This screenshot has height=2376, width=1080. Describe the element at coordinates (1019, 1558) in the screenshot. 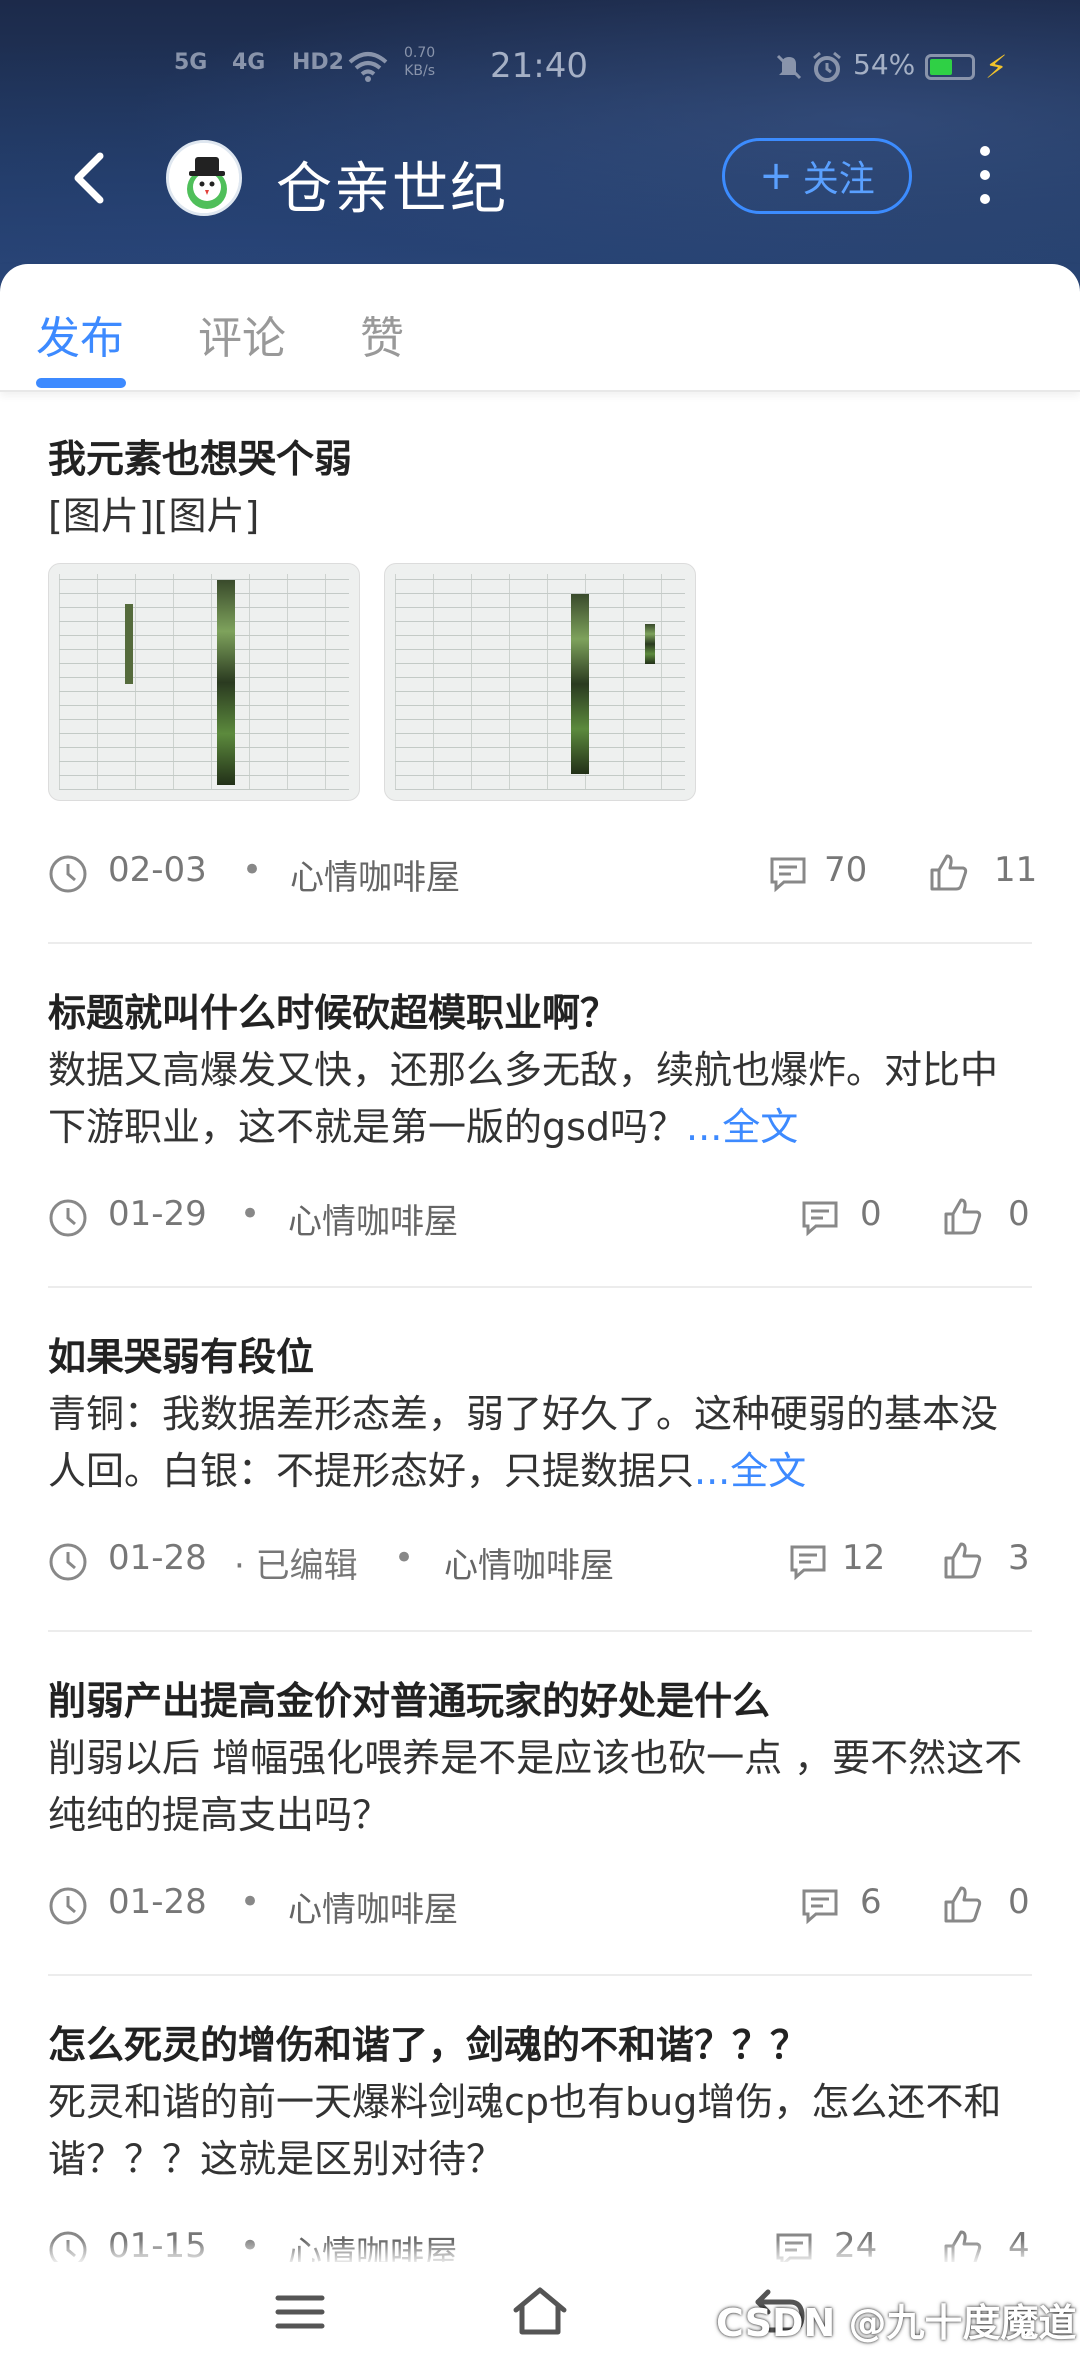

I see `like-count: 3` at that location.